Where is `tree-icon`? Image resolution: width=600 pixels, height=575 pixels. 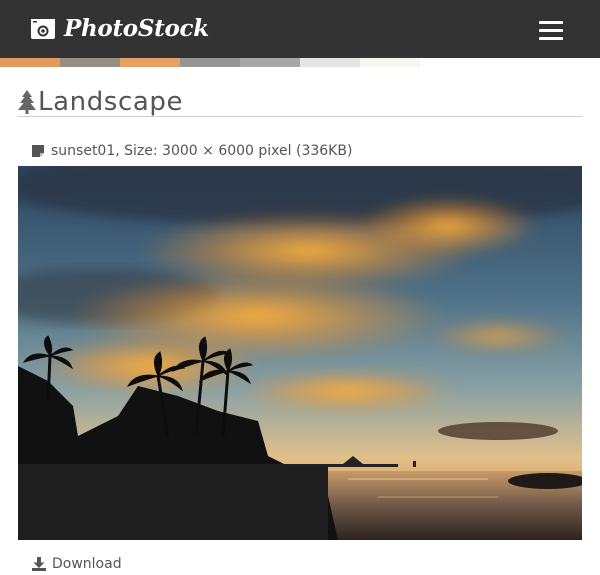
tree-icon is located at coordinates (27, 102).